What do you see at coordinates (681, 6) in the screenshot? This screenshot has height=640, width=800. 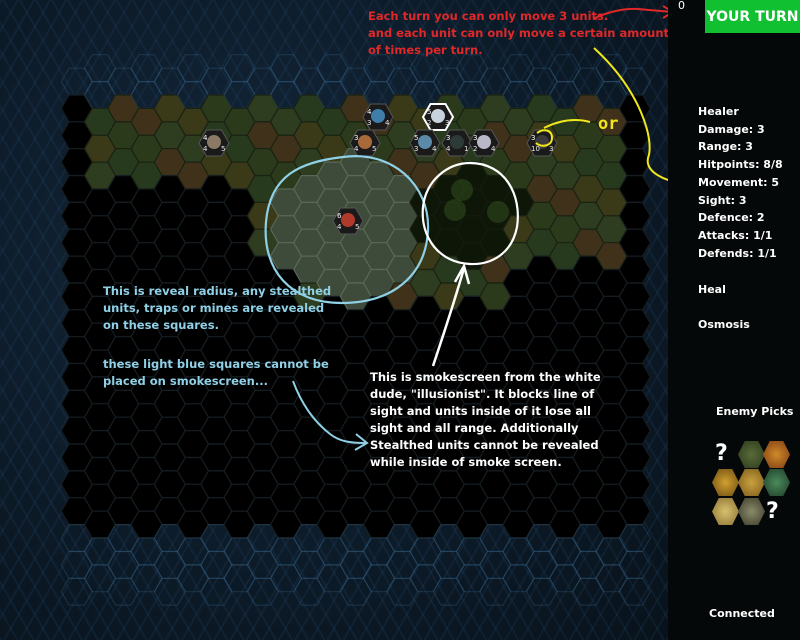 I see `turn-counter: 0` at bounding box center [681, 6].